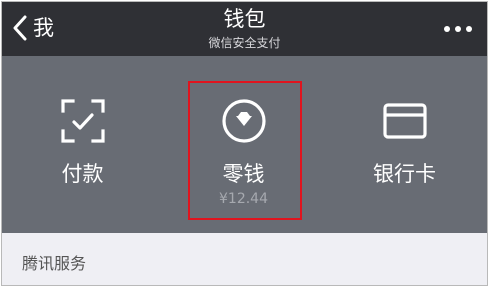  What do you see at coordinates (243, 199) in the screenshot?
I see `balance-amount: ¥12.44` at bounding box center [243, 199].